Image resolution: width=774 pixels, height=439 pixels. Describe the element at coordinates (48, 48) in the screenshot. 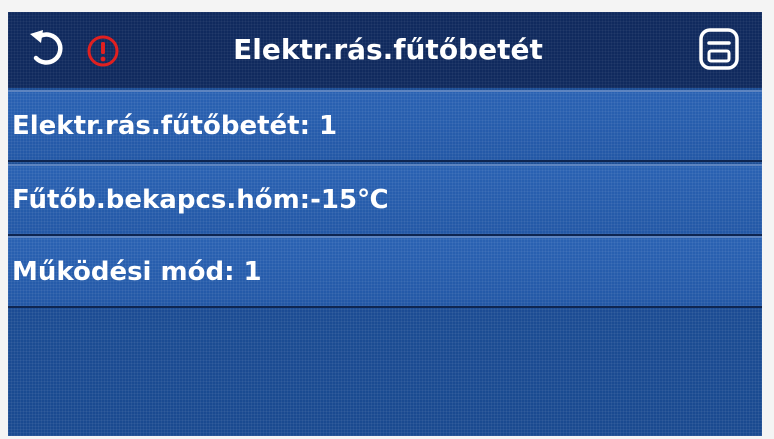

I see `back-arrow-icon` at that location.